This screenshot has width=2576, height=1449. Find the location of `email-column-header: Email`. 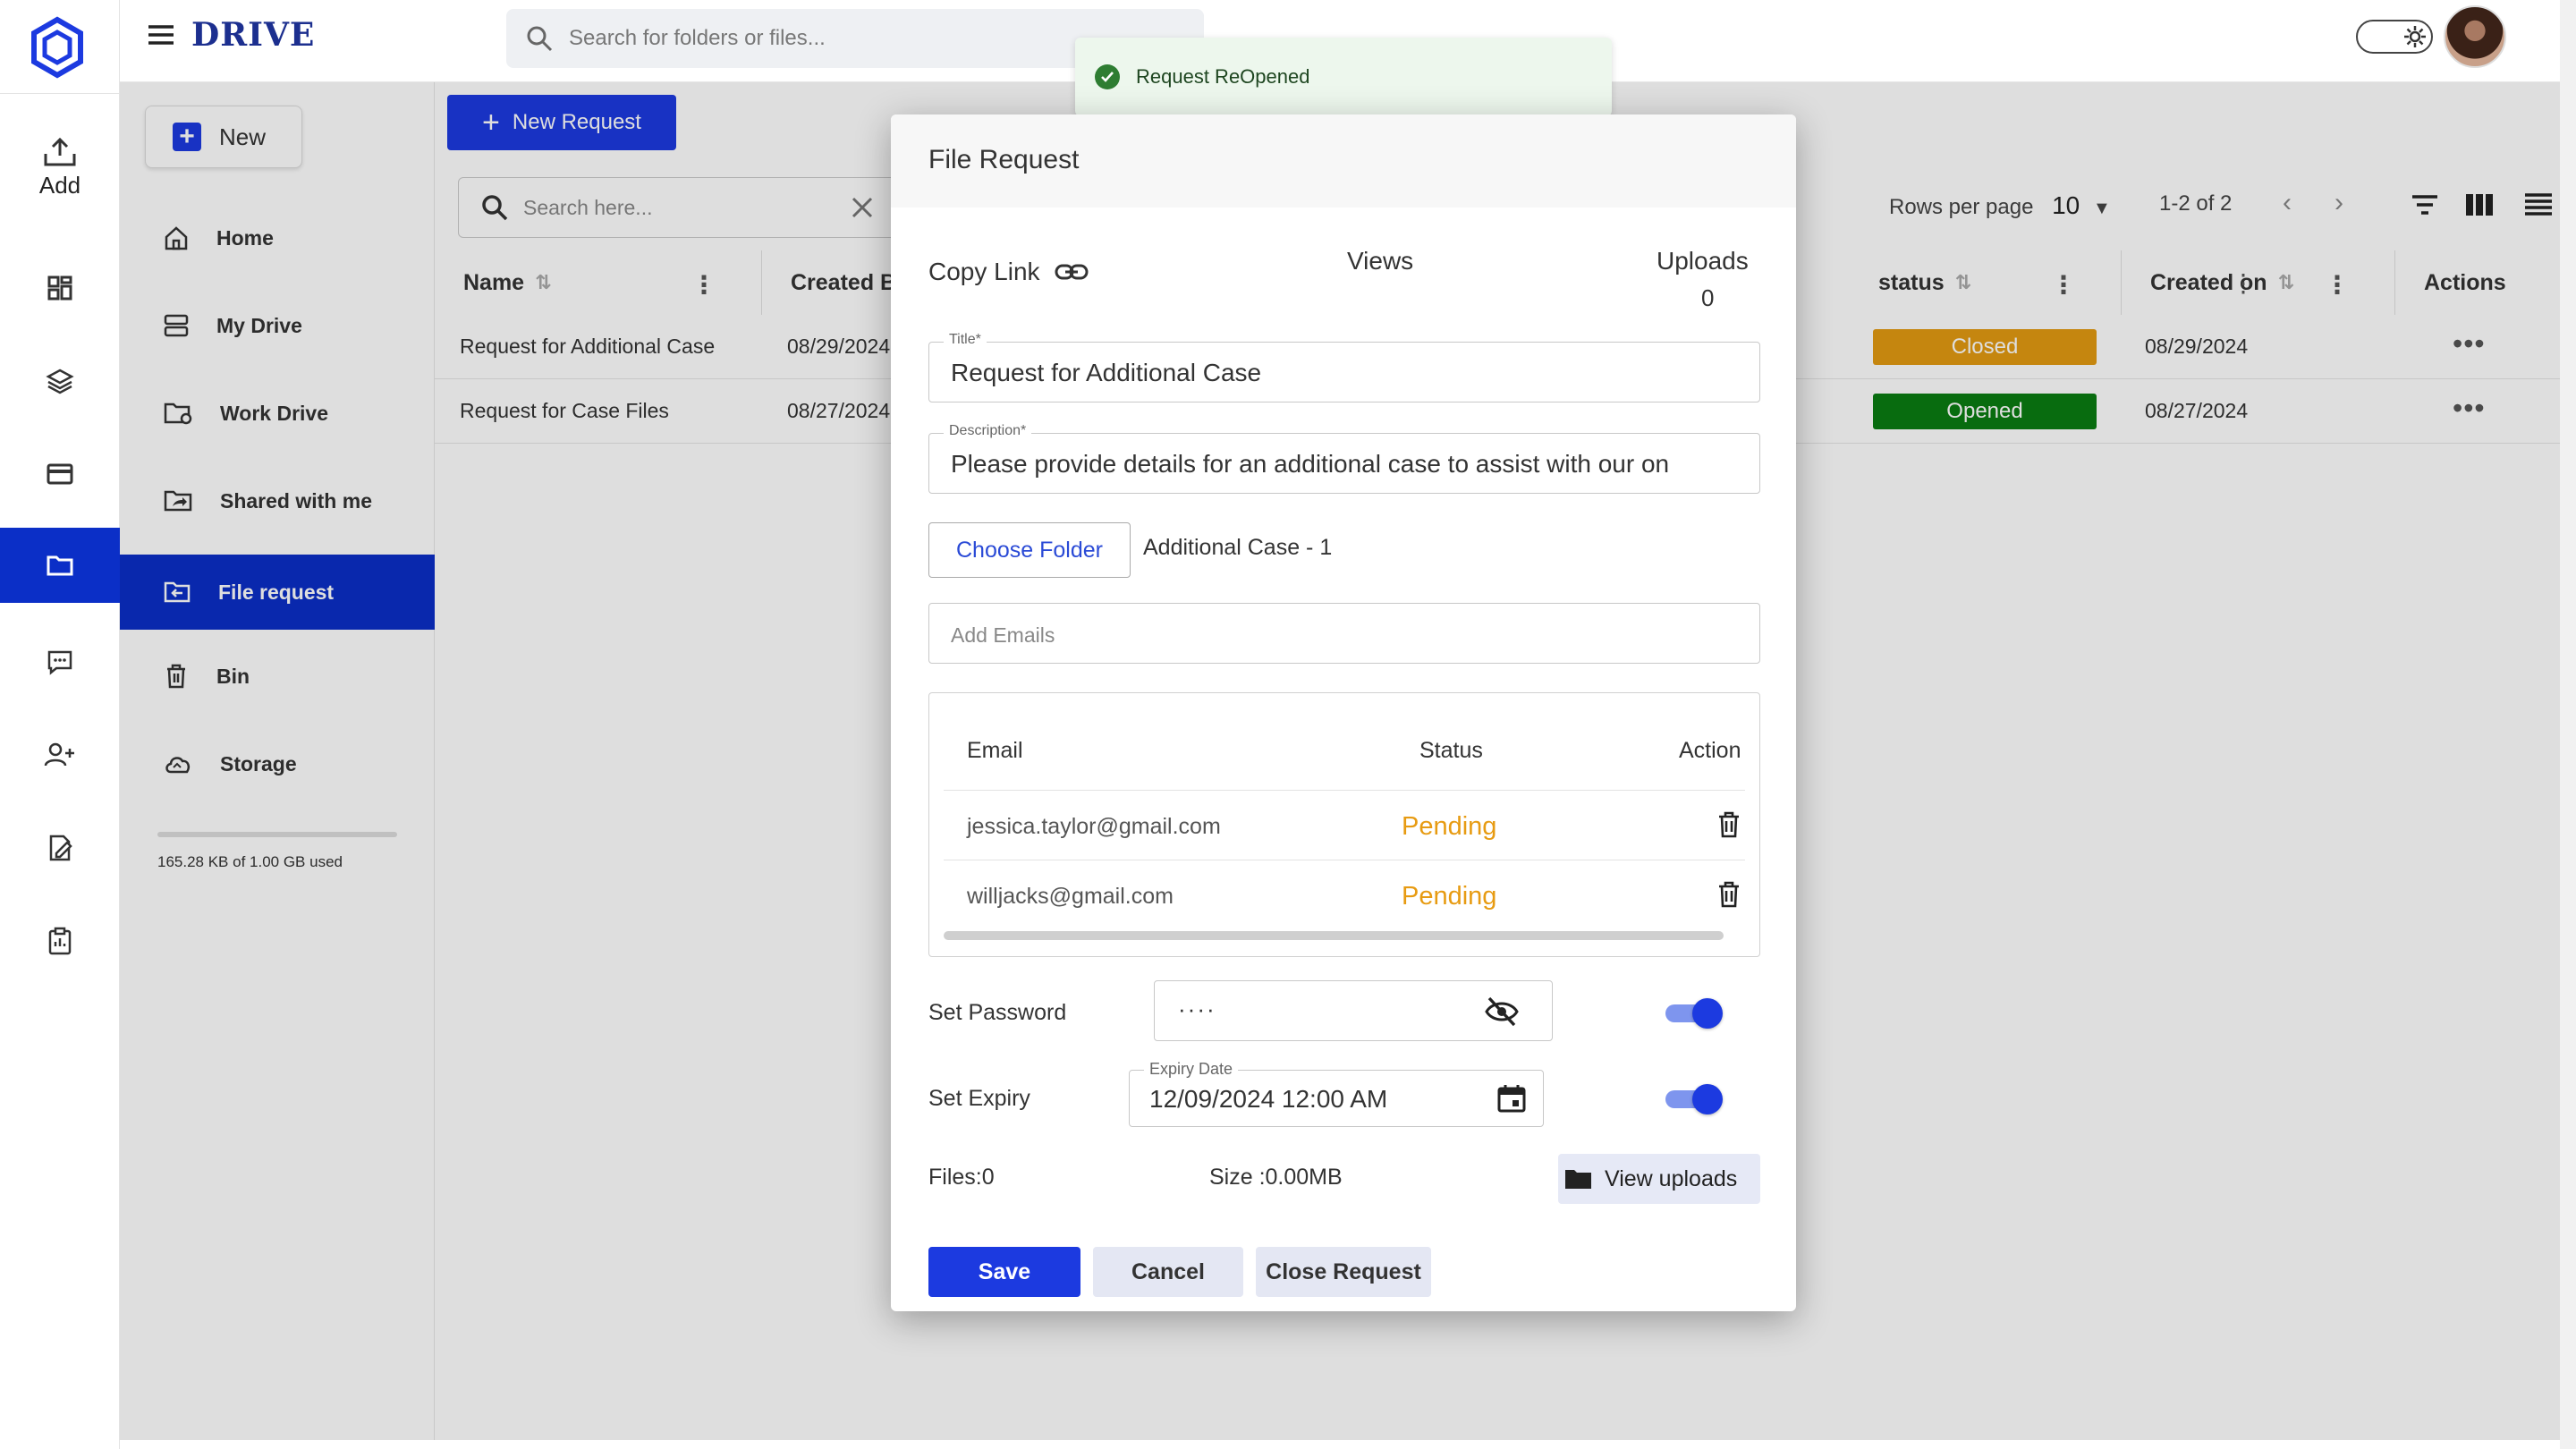

email-column-header: Email is located at coordinates (995, 750).